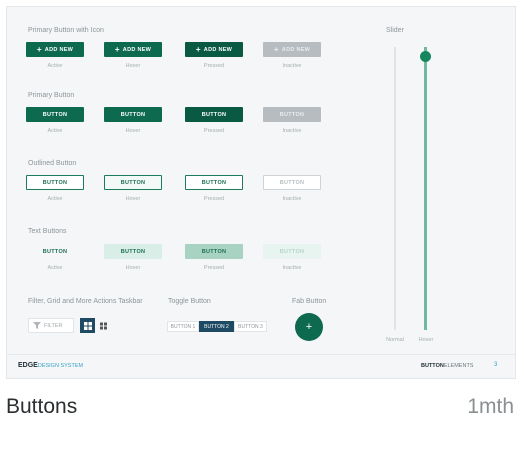 The image size is (524, 474). I want to click on page-number: 3, so click(496, 365).